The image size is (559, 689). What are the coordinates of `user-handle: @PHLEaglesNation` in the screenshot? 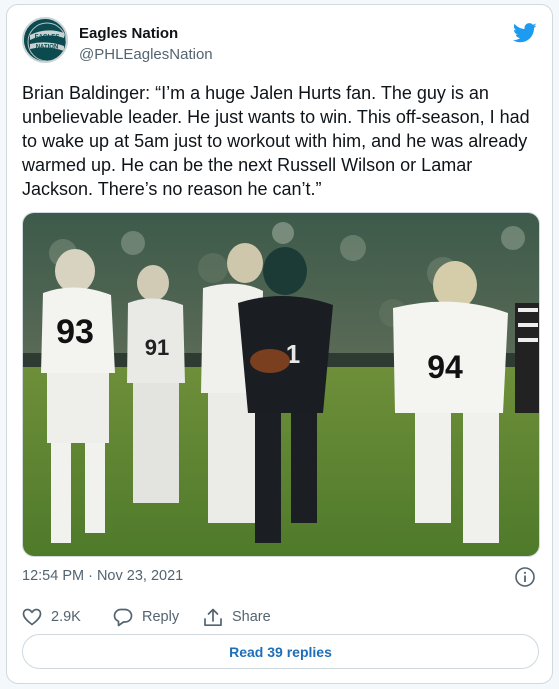 It's located at (146, 54).